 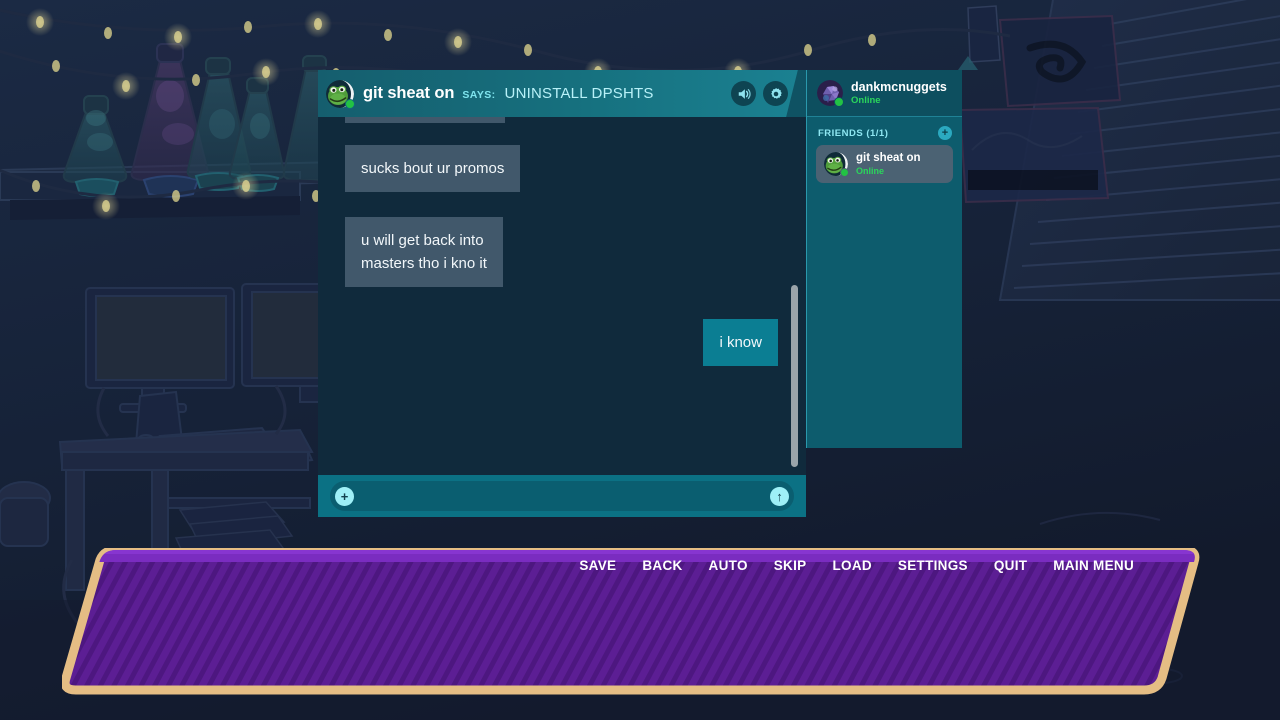 I want to click on says-label: SAYS:, so click(x=479, y=94).